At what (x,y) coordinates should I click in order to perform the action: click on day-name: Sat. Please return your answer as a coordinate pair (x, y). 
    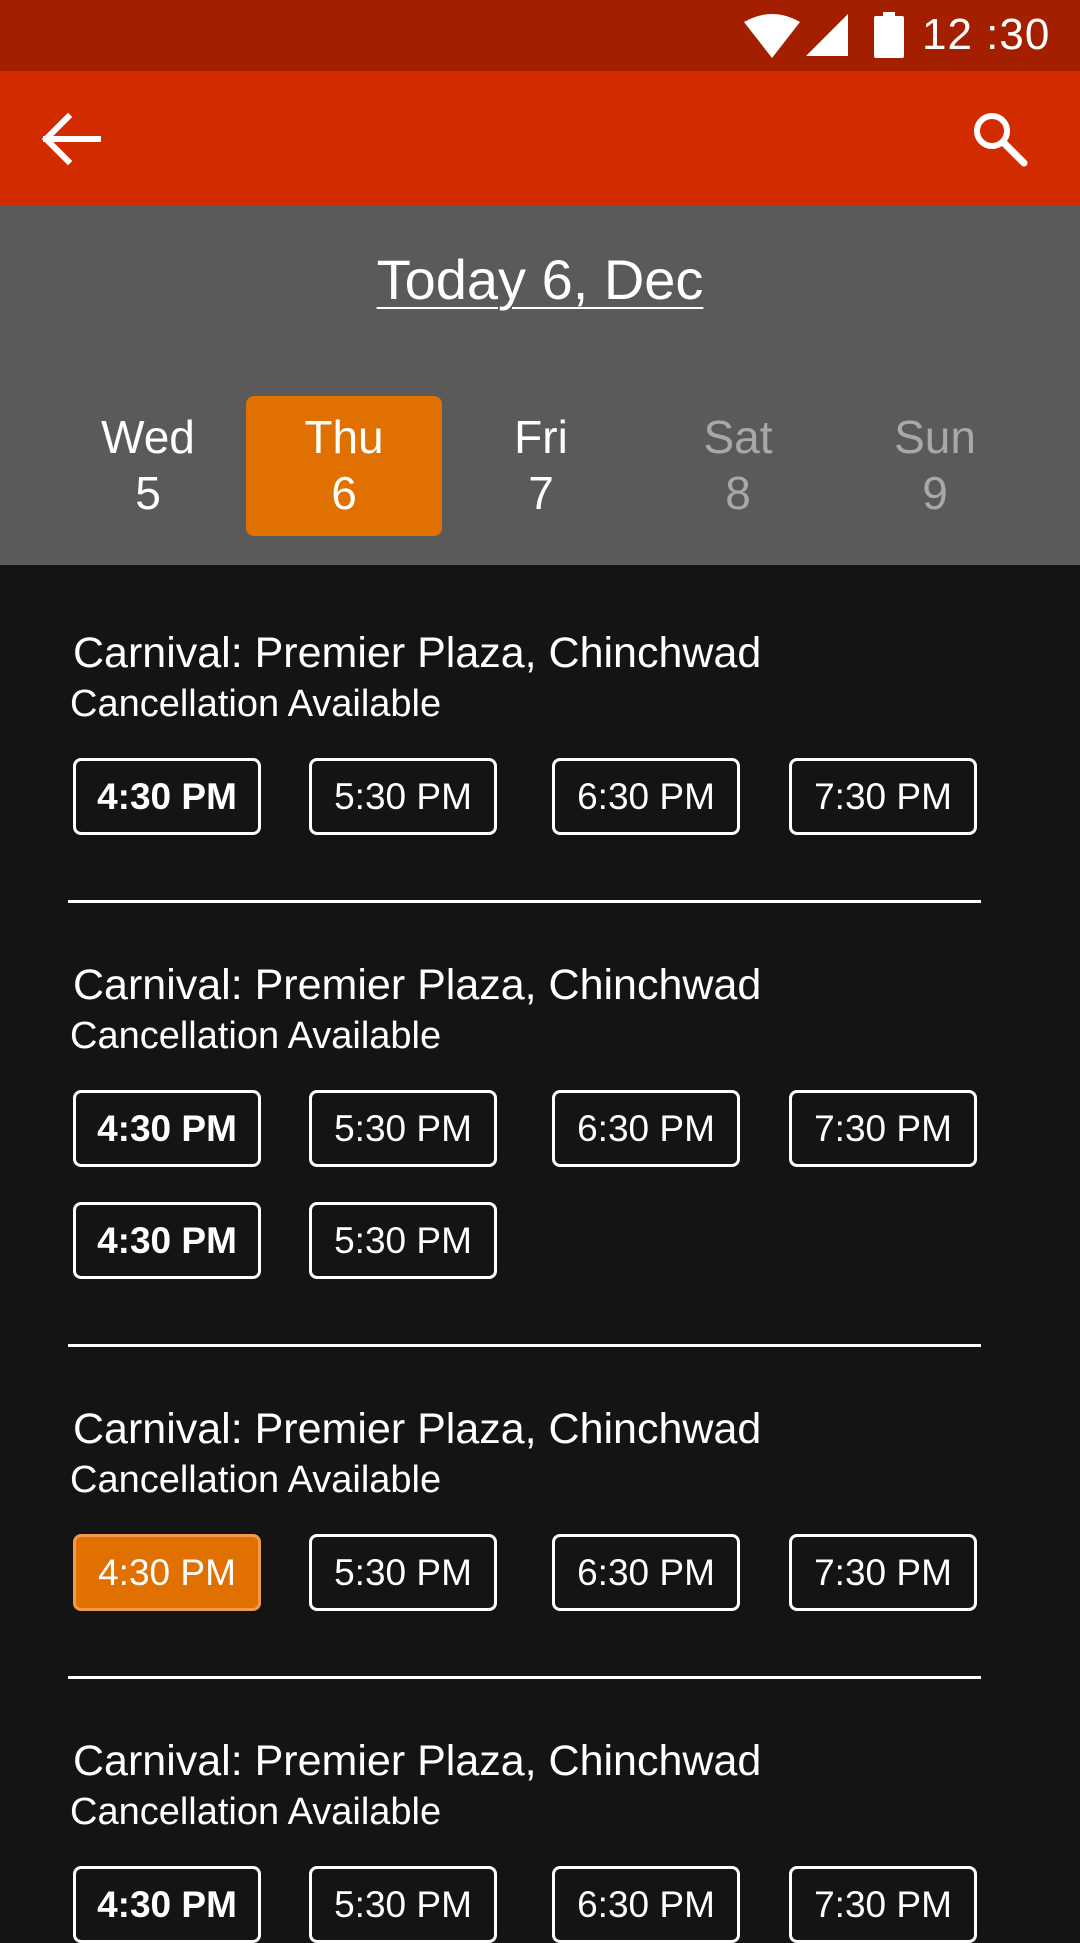
    Looking at the image, I should click on (738, 437).